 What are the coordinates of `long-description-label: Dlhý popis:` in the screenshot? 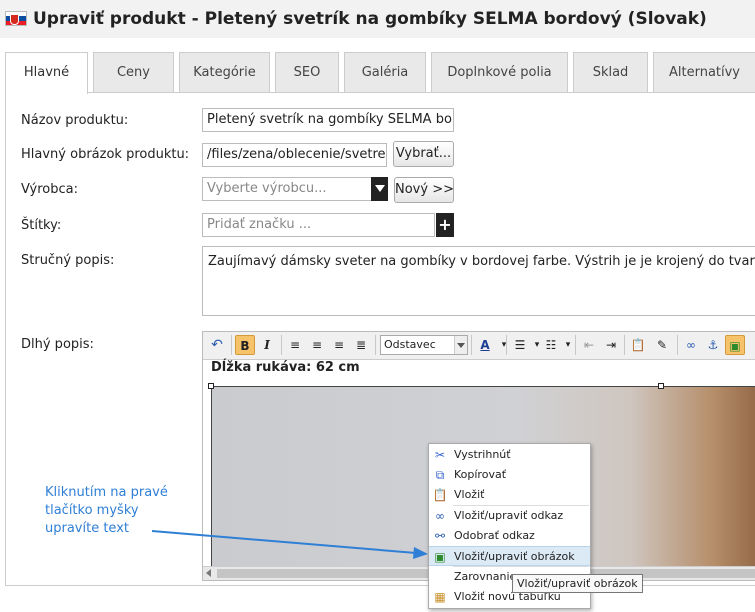 It's located at (57, 344).